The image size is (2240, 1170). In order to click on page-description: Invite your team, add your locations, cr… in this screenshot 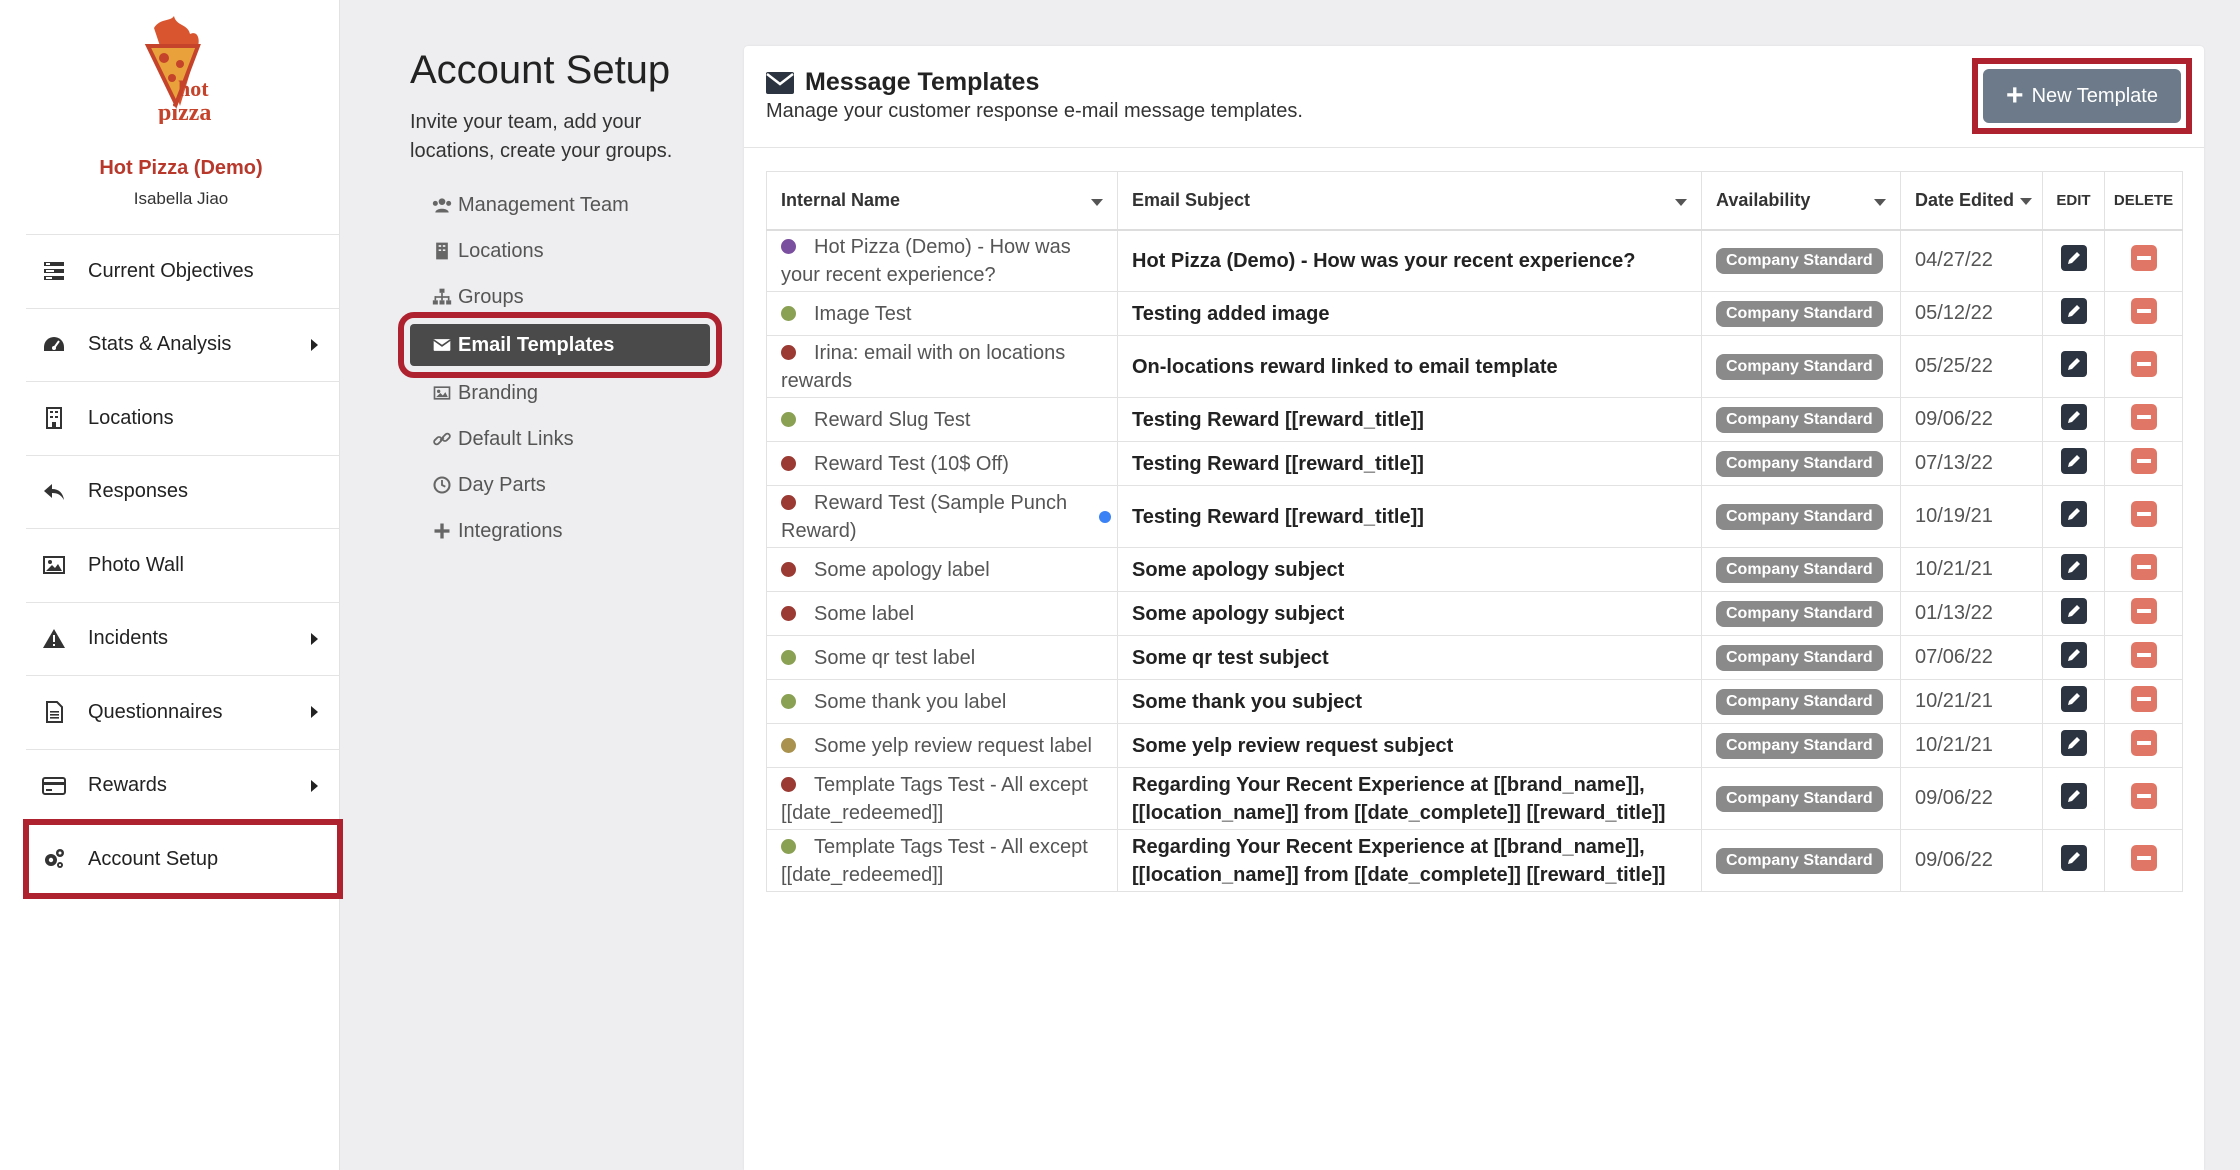, I will do `click(541, 136)`.